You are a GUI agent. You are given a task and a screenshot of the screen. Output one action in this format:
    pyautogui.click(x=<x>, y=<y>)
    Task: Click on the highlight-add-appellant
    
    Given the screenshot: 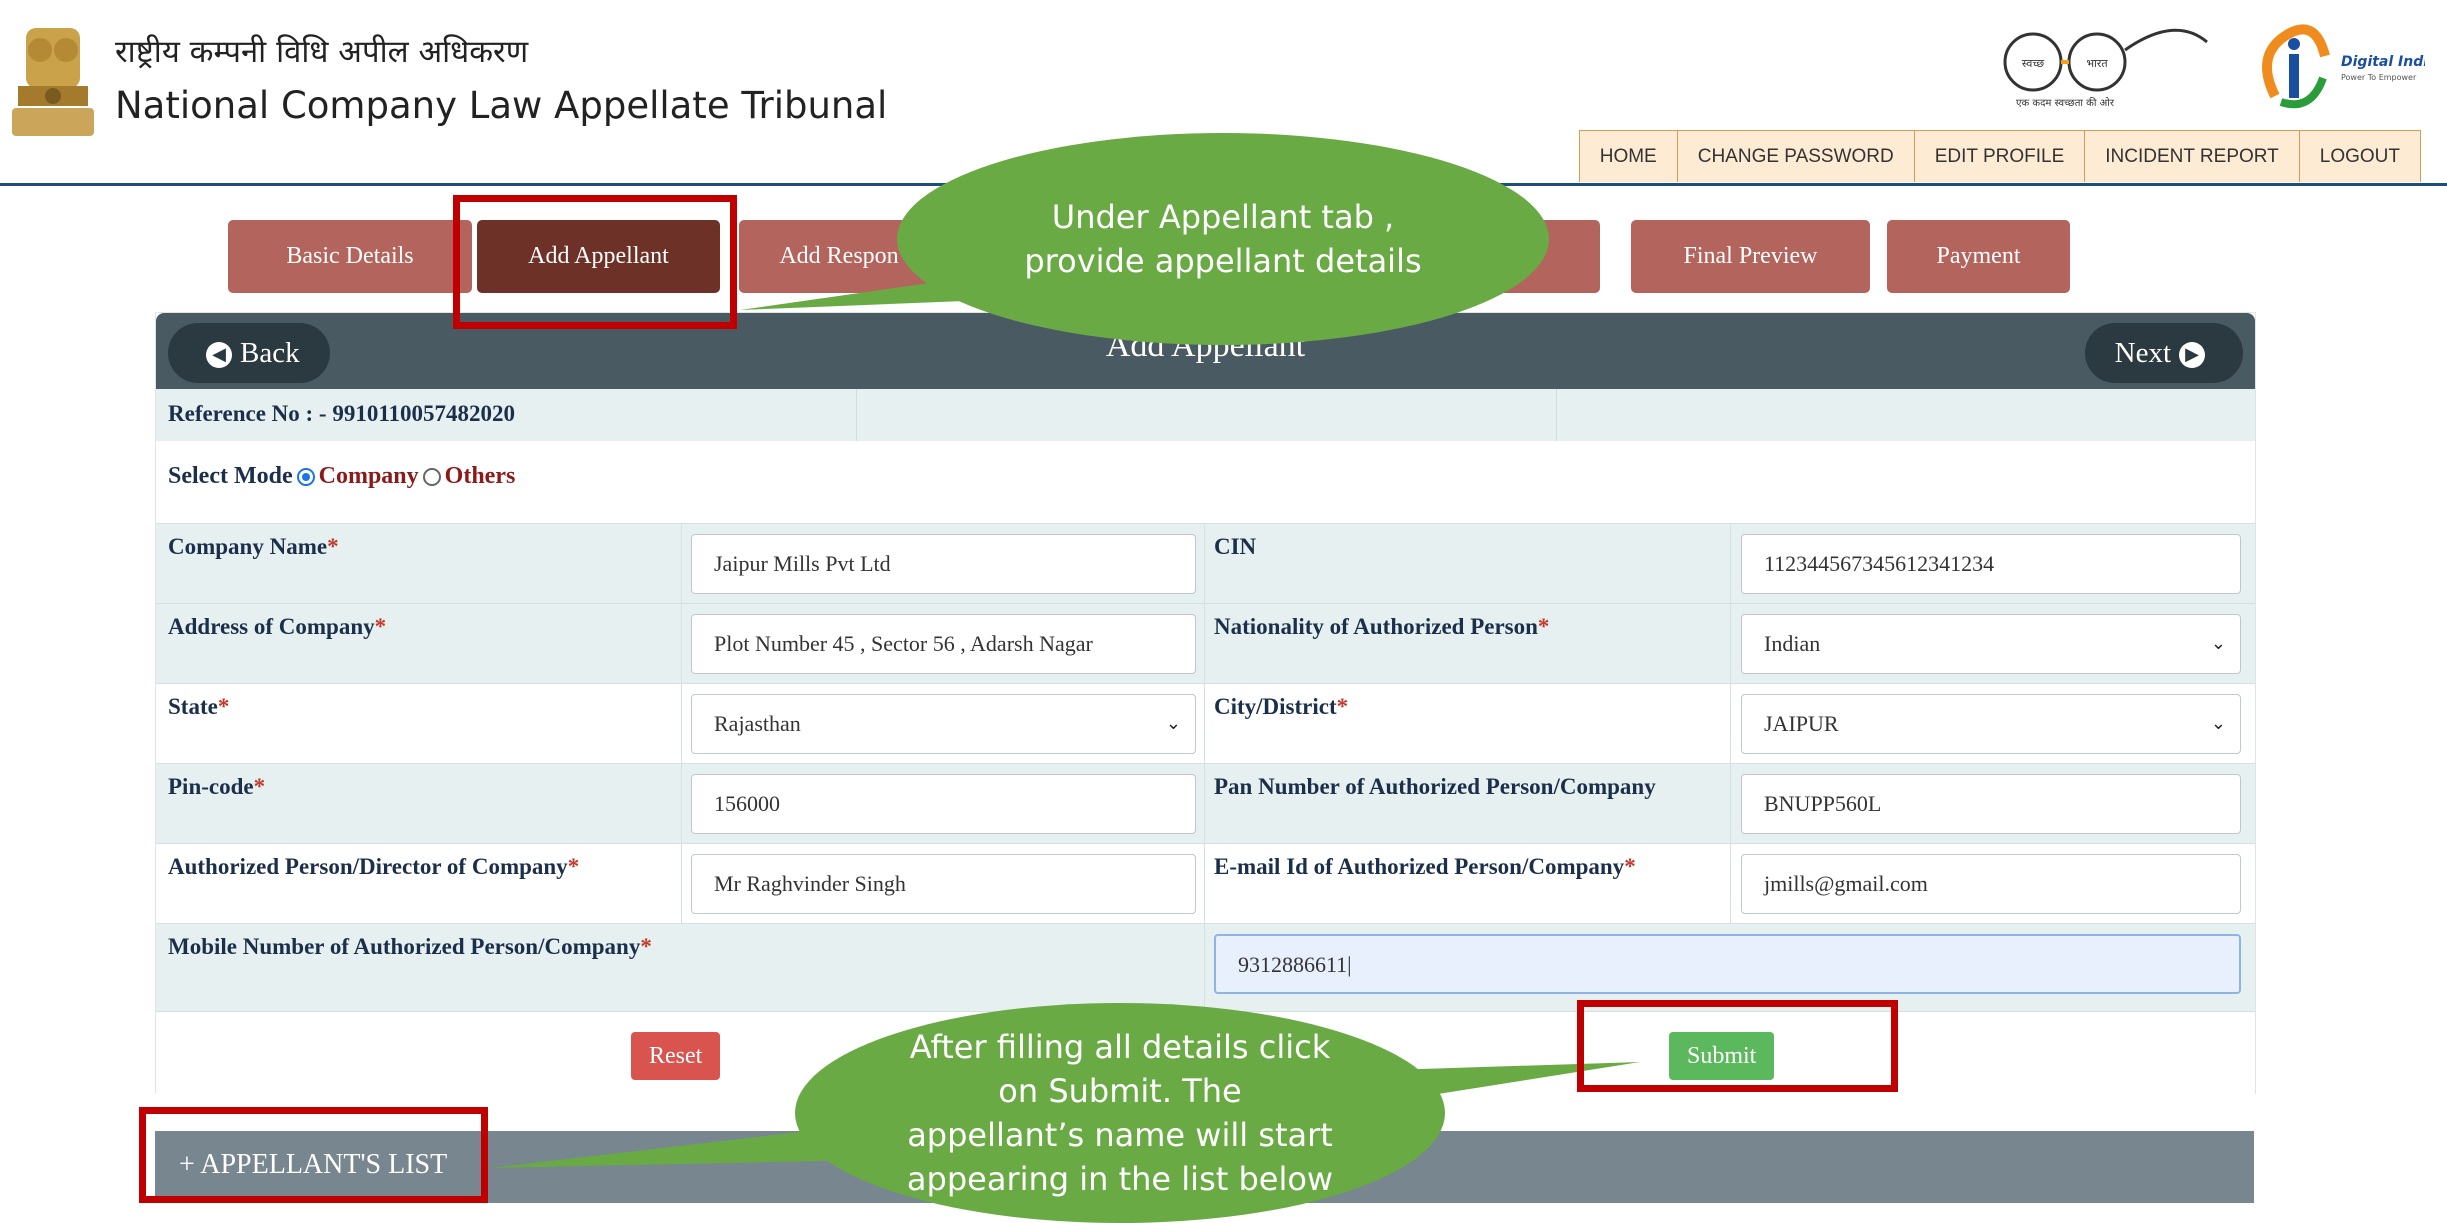 What is the action you would take?
    pyautogui.click(x=595, y=262)
    